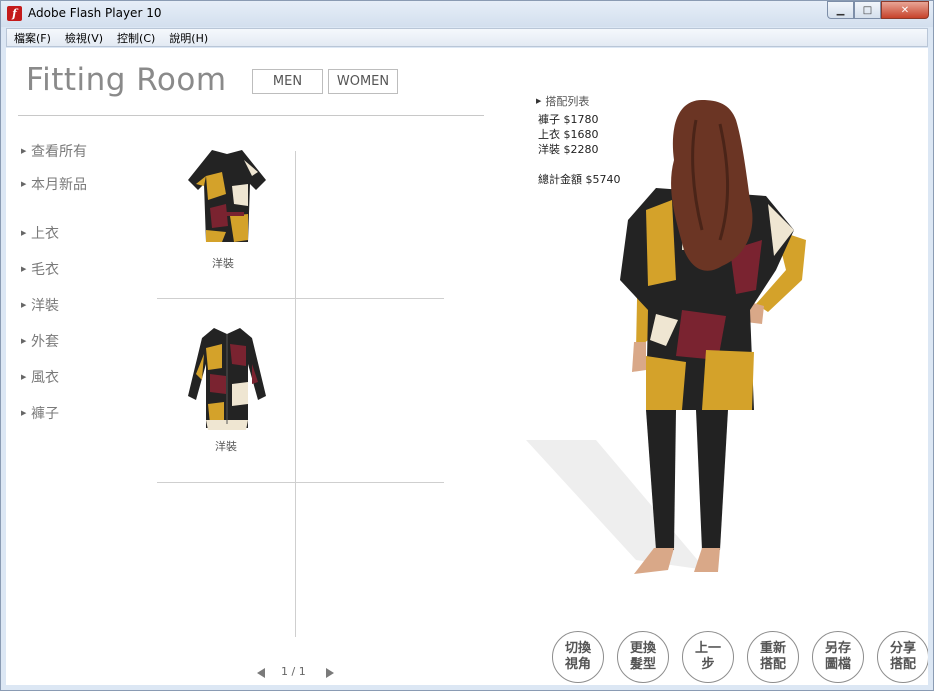 This screenshot has width=934, height=691. Describe the element at coordinates (773, 657) in the screenshot. I see `reset-outfit-button: 重新 搭配` at that location.